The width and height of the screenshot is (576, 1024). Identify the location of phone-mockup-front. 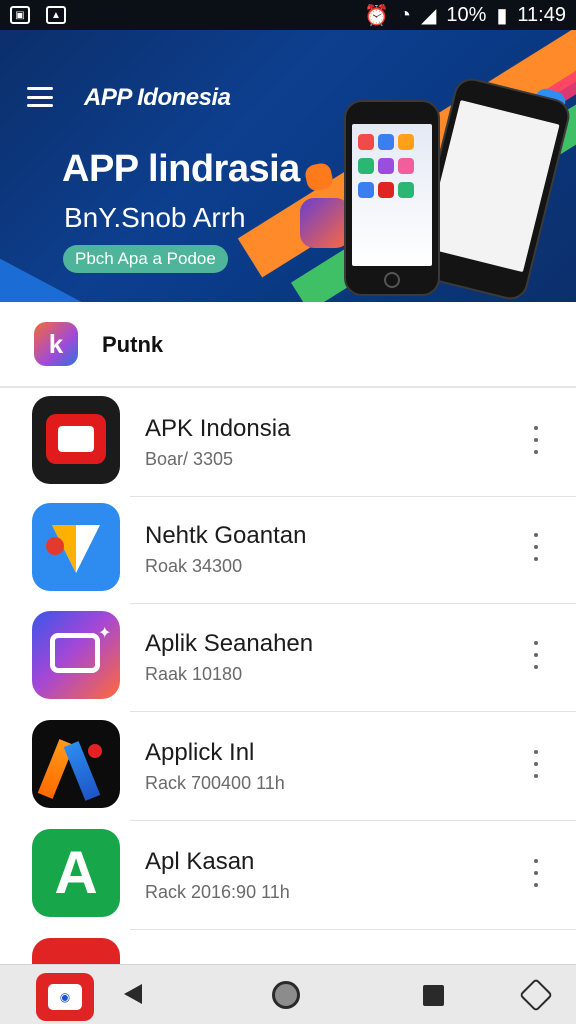
(392, 198).